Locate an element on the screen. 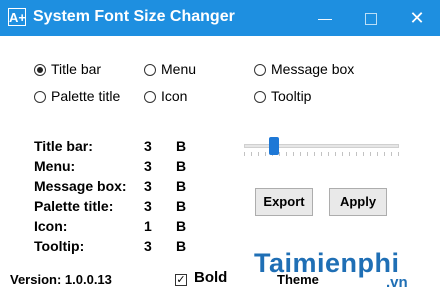  radio-icon-option: Icon is located at coordinates (165, 96).